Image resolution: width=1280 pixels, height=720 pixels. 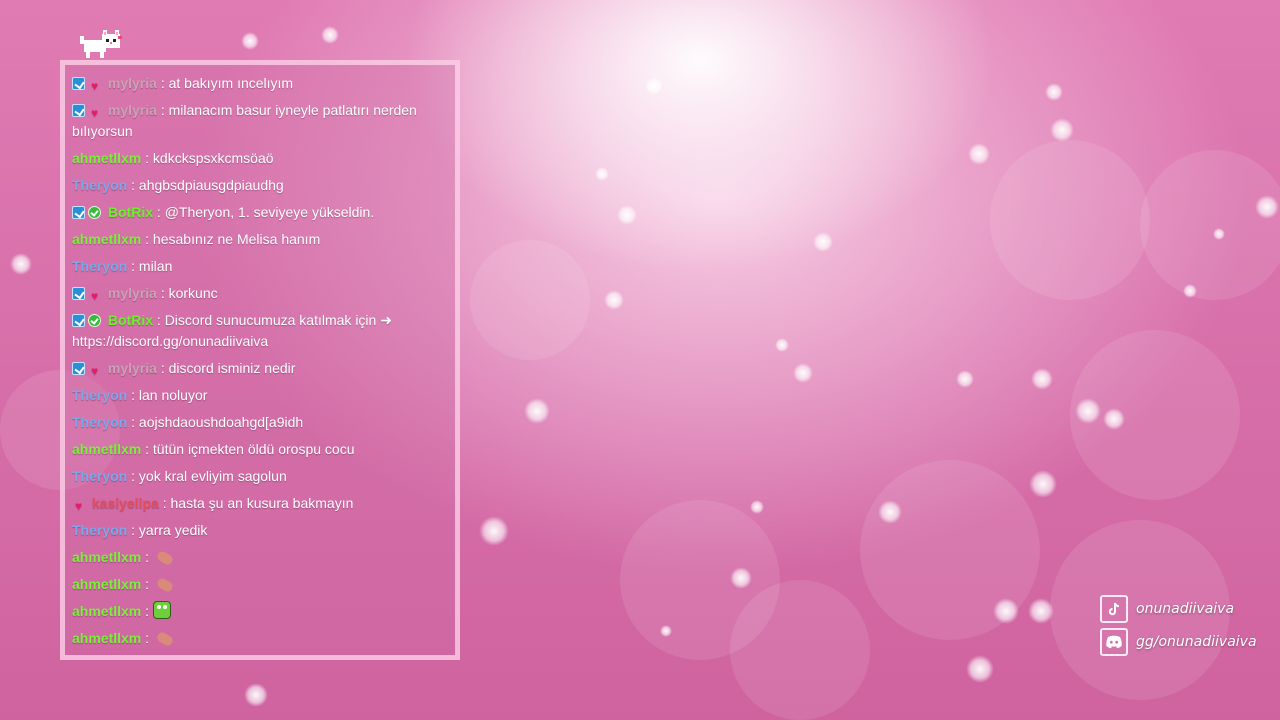 What do you see at coordinates (102, 45) in the screenshot?
I see `pixel-cat-icon` at bounding box center [102, 45].